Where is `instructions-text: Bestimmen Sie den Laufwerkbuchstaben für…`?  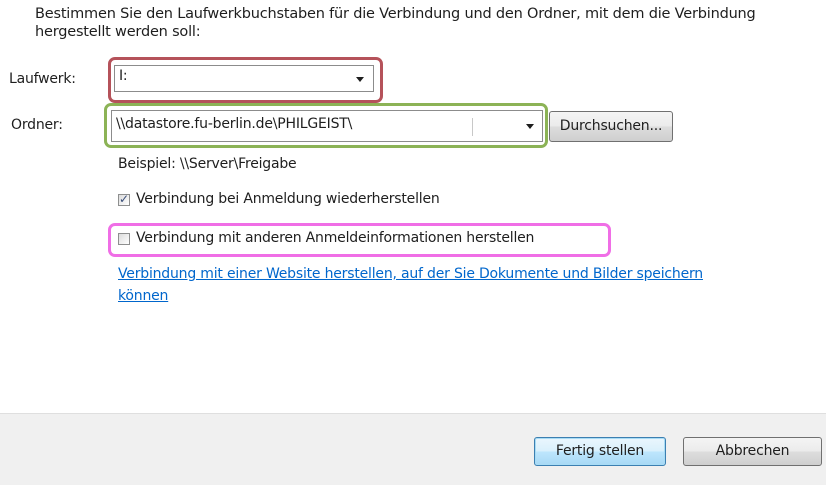
instructions-text: Bestimmen Sie den Laufwerkbuchstaben für… is located at coordinates (430, 23).